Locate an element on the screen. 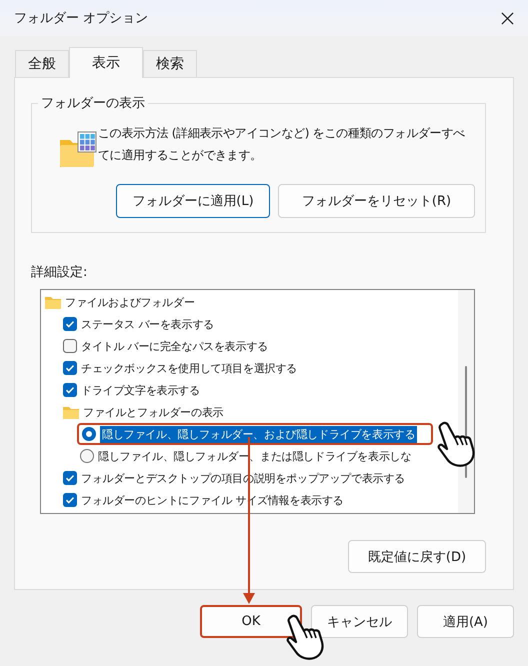 This screenshot has width=528, height=666. option-label: ステータス バーを表示する is located at coordinates (147, 324).